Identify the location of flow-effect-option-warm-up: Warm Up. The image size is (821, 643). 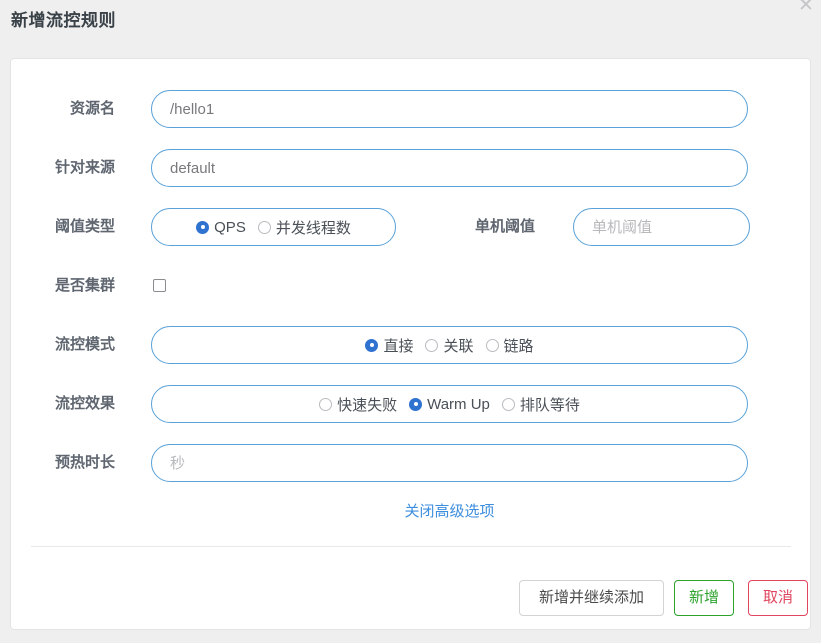
(449, 404).